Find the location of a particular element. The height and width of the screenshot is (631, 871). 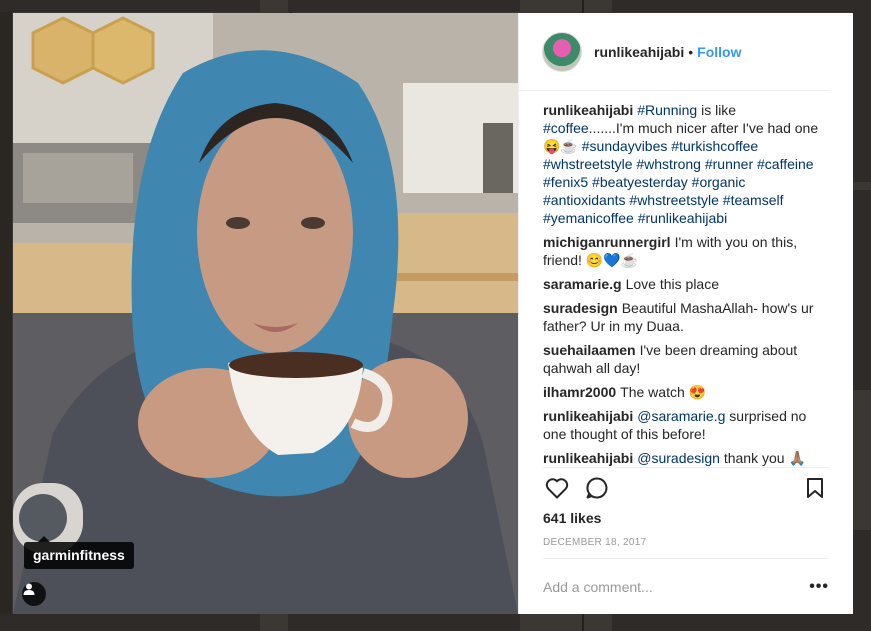

hashtag-link: #sundayvibes is located at coordinates (625, 146).